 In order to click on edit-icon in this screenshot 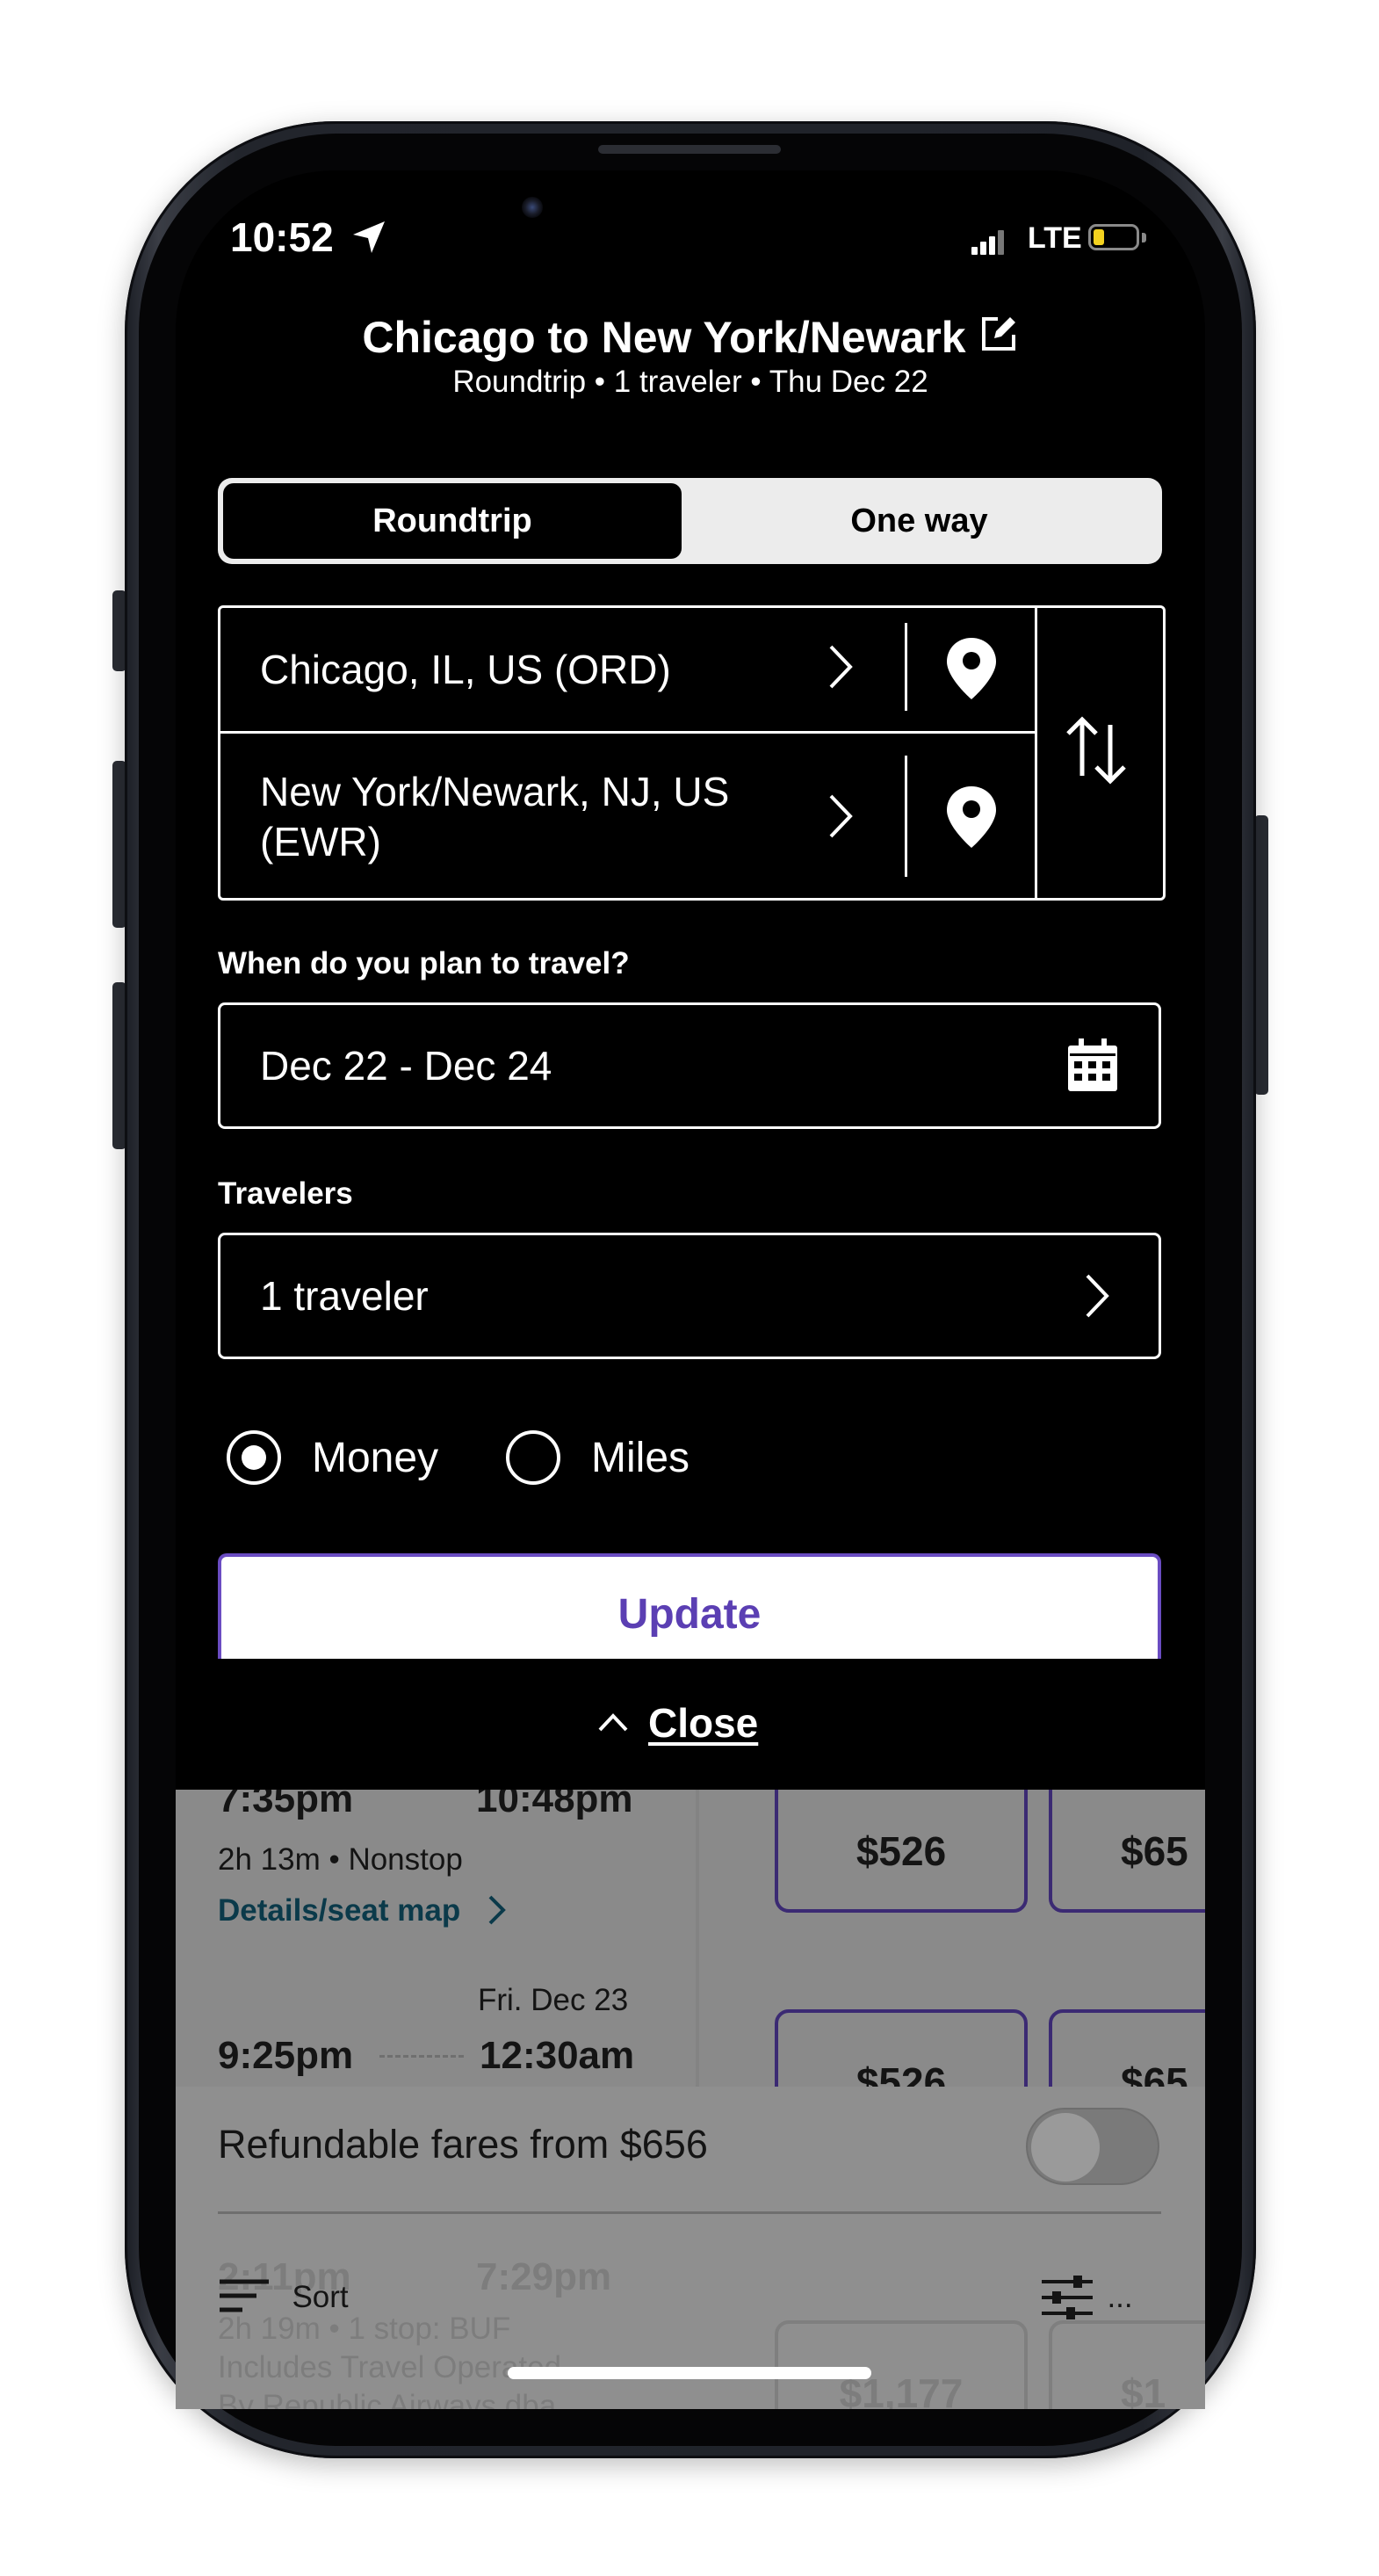, I will do `click(999, 334)`.